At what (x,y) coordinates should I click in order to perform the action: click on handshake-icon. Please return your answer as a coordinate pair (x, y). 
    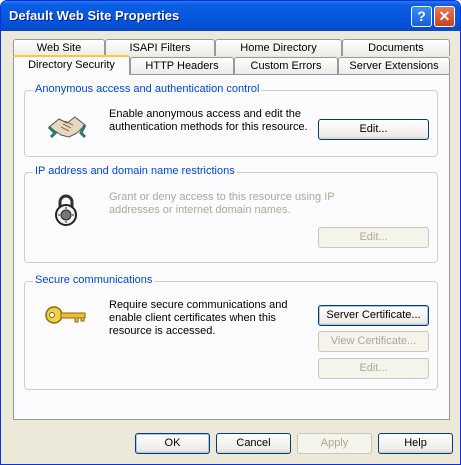
    Looking at the image, I should click on (67, 127).